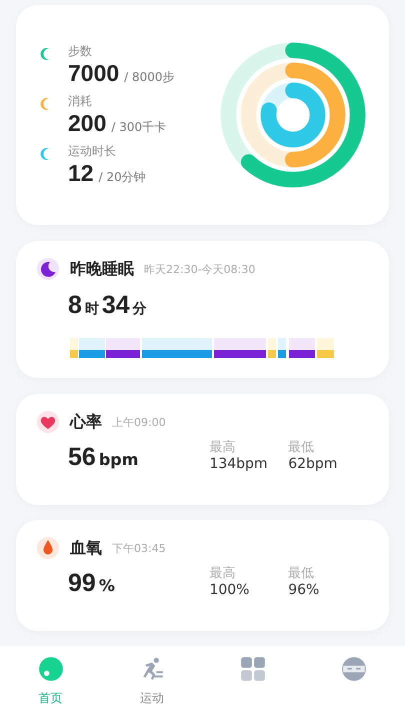 The width and height of the screenshot is (405, 720). Describe the element at coordinates (200, 269) in the screenshot. I see `time-range: 昨天22:30-今天08:30` at that location.